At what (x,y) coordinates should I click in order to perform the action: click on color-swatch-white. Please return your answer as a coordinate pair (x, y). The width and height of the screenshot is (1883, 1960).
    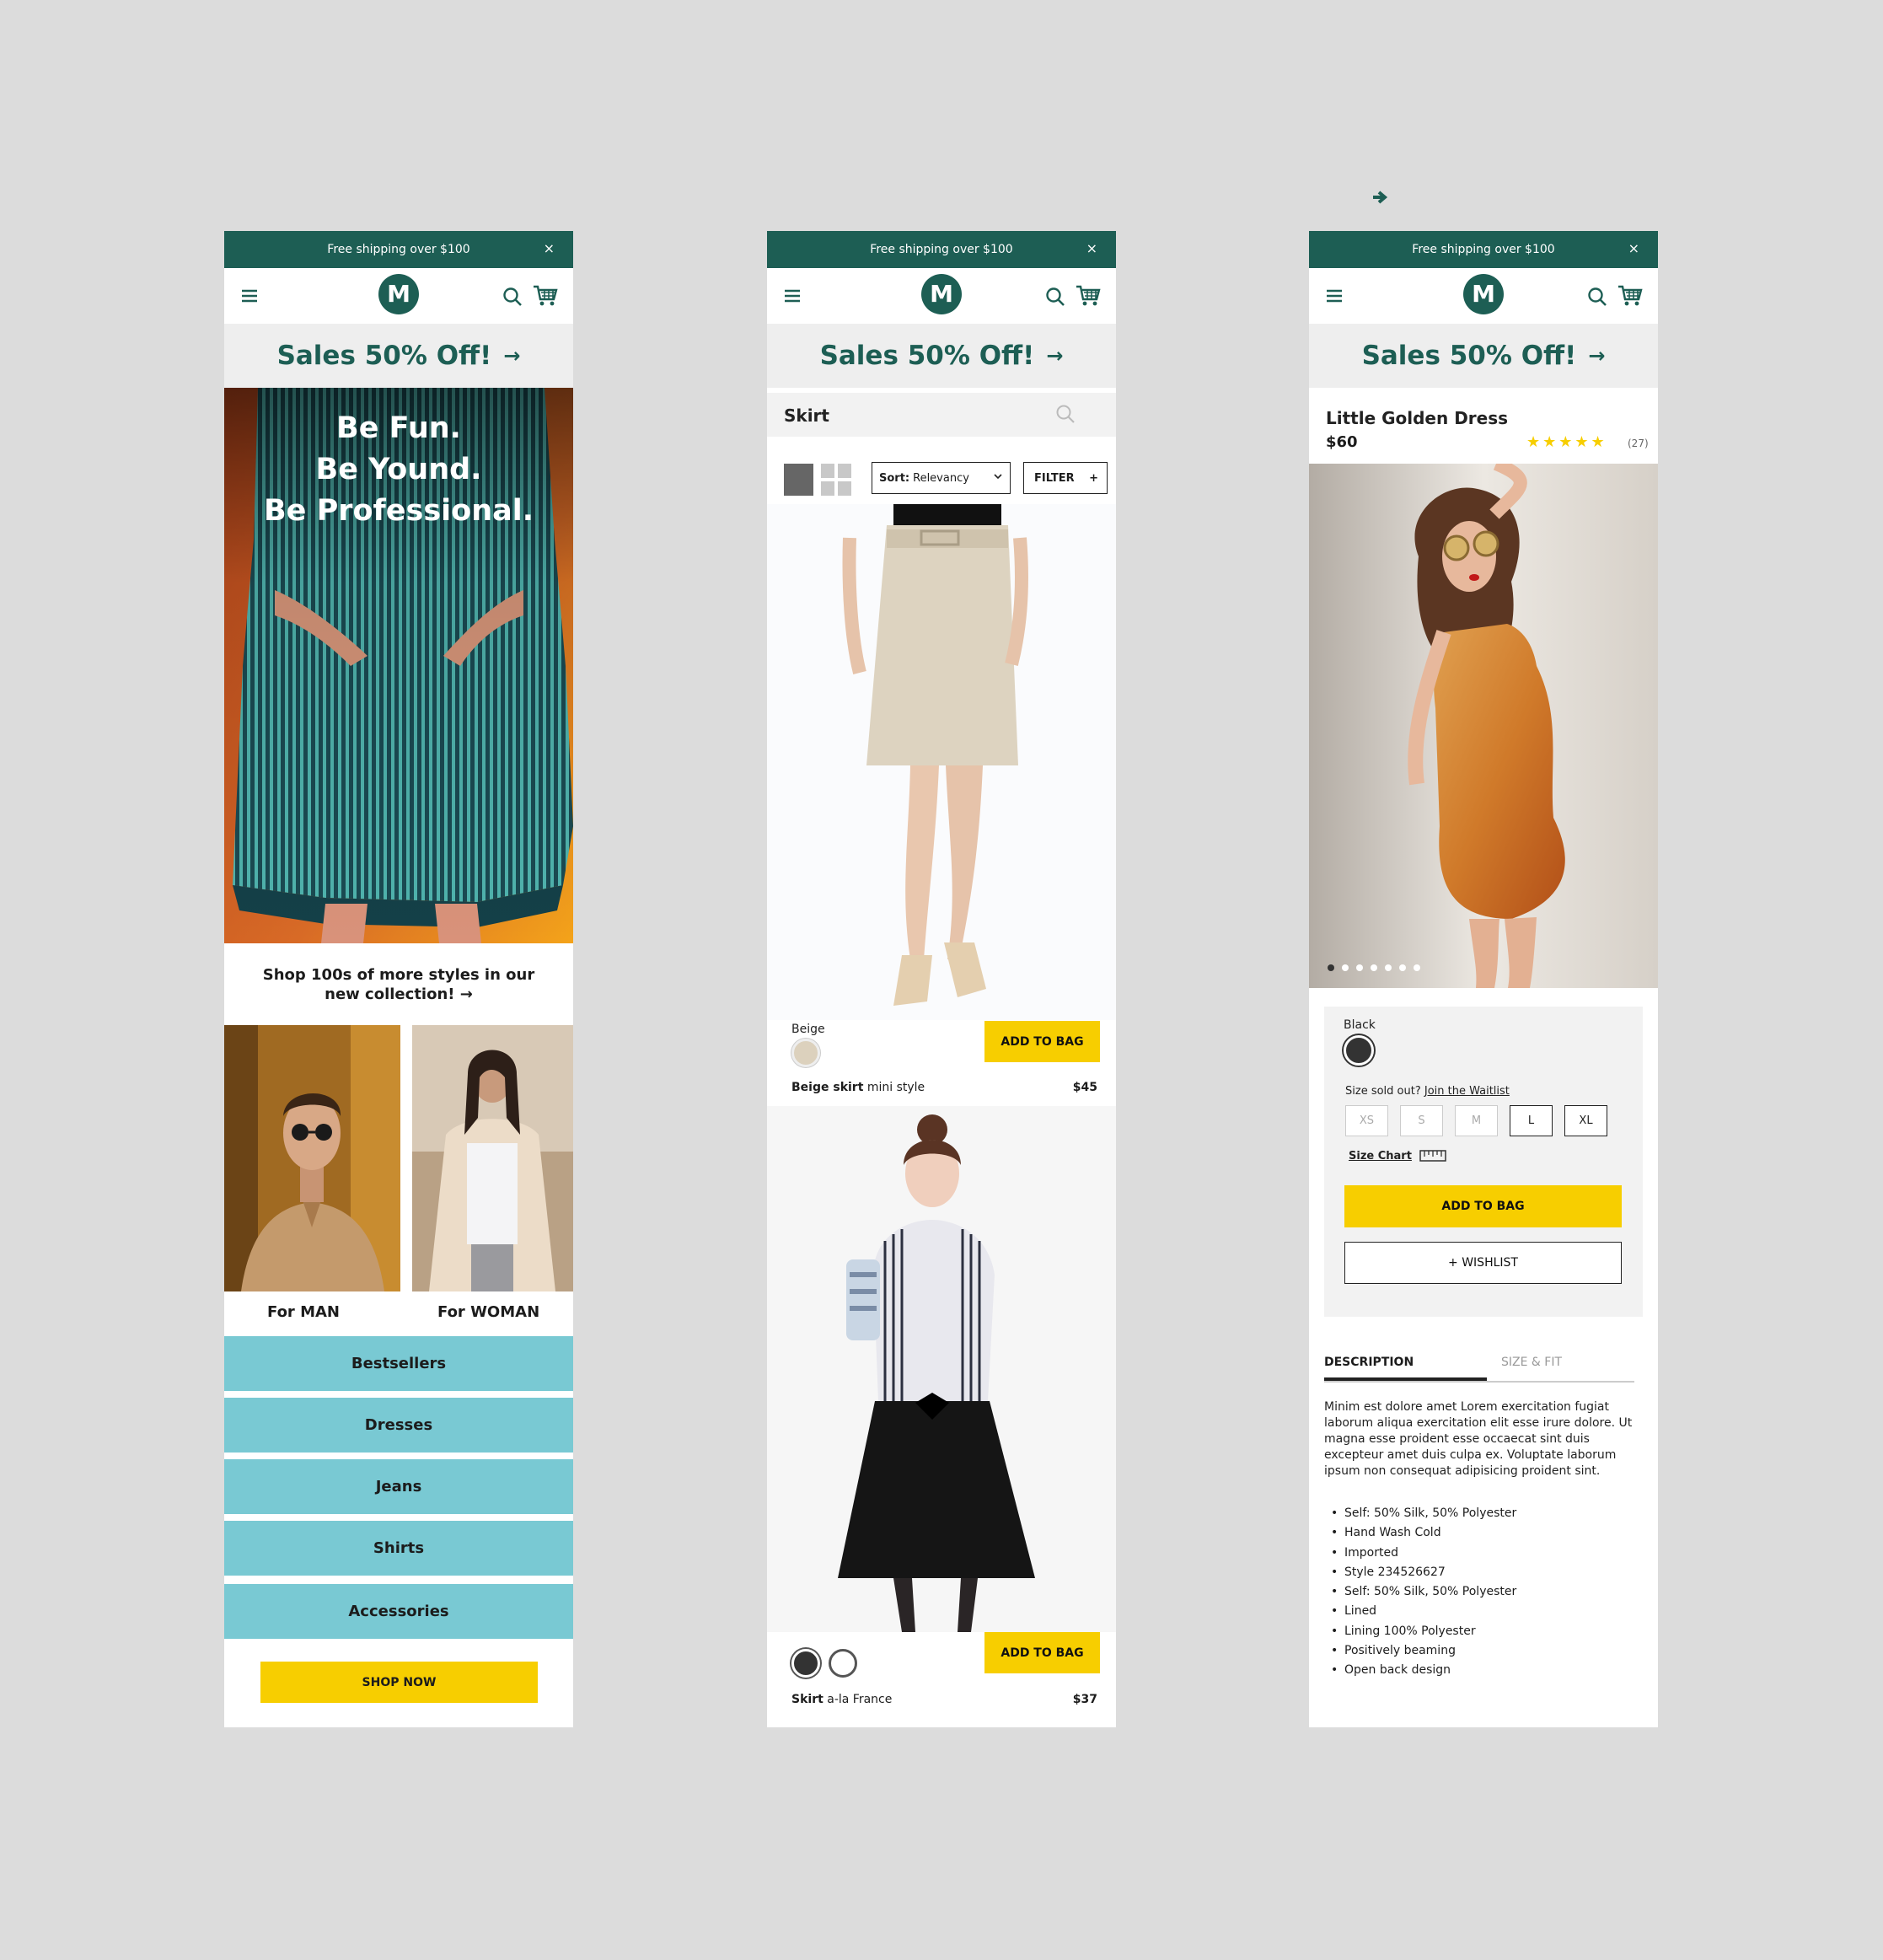
    Looking at the image, I should click on (843, 1664).